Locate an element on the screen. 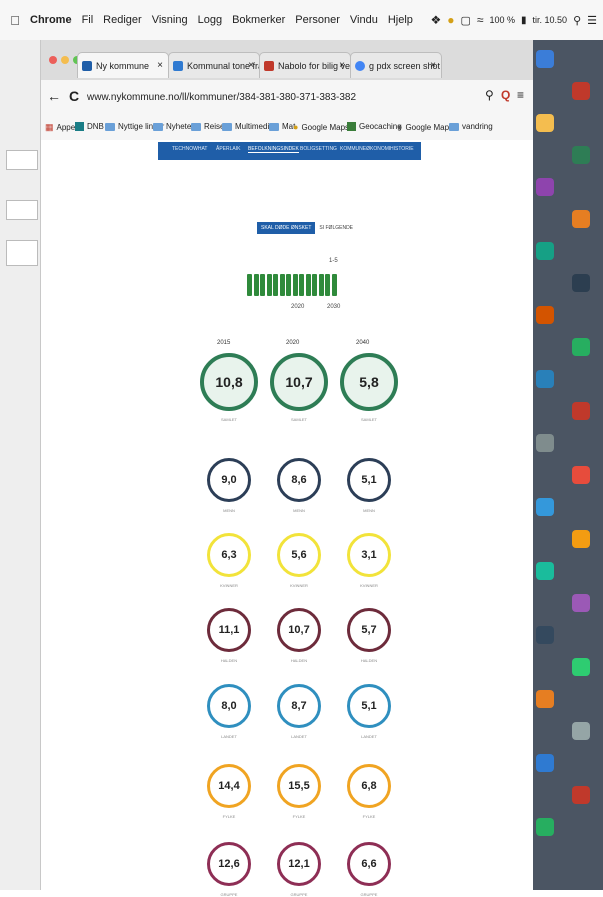  toggle-option: SI FØLGENDE is located at coordinates (336, 228).